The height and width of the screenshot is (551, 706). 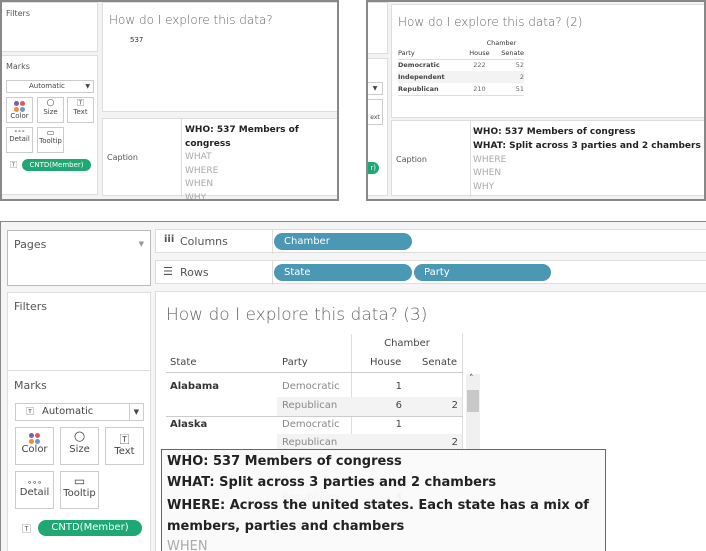 I want to click on detail-label: Detail, so click(x=34, y=492).